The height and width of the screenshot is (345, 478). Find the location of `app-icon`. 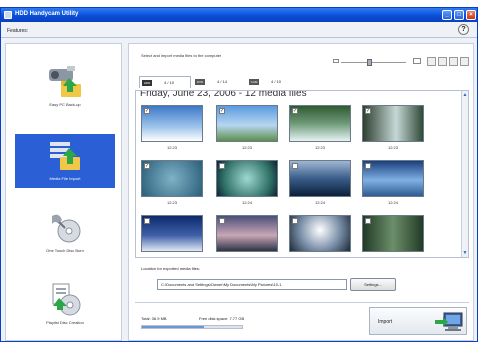

app-icon is located at coordinates (8, 15).